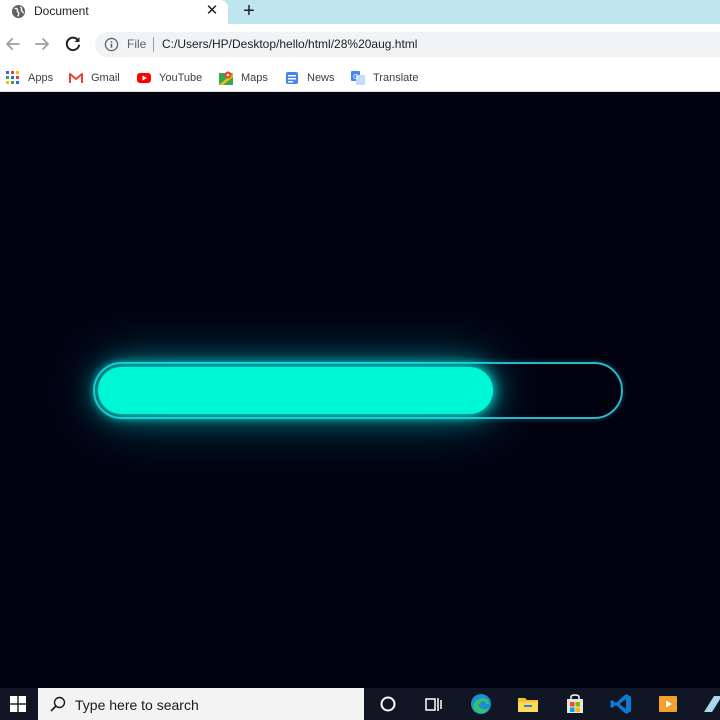 The height and width of the screenshot is (720, 720). I want to click on bookmark-youtube: YouTube, so click(169, 78).